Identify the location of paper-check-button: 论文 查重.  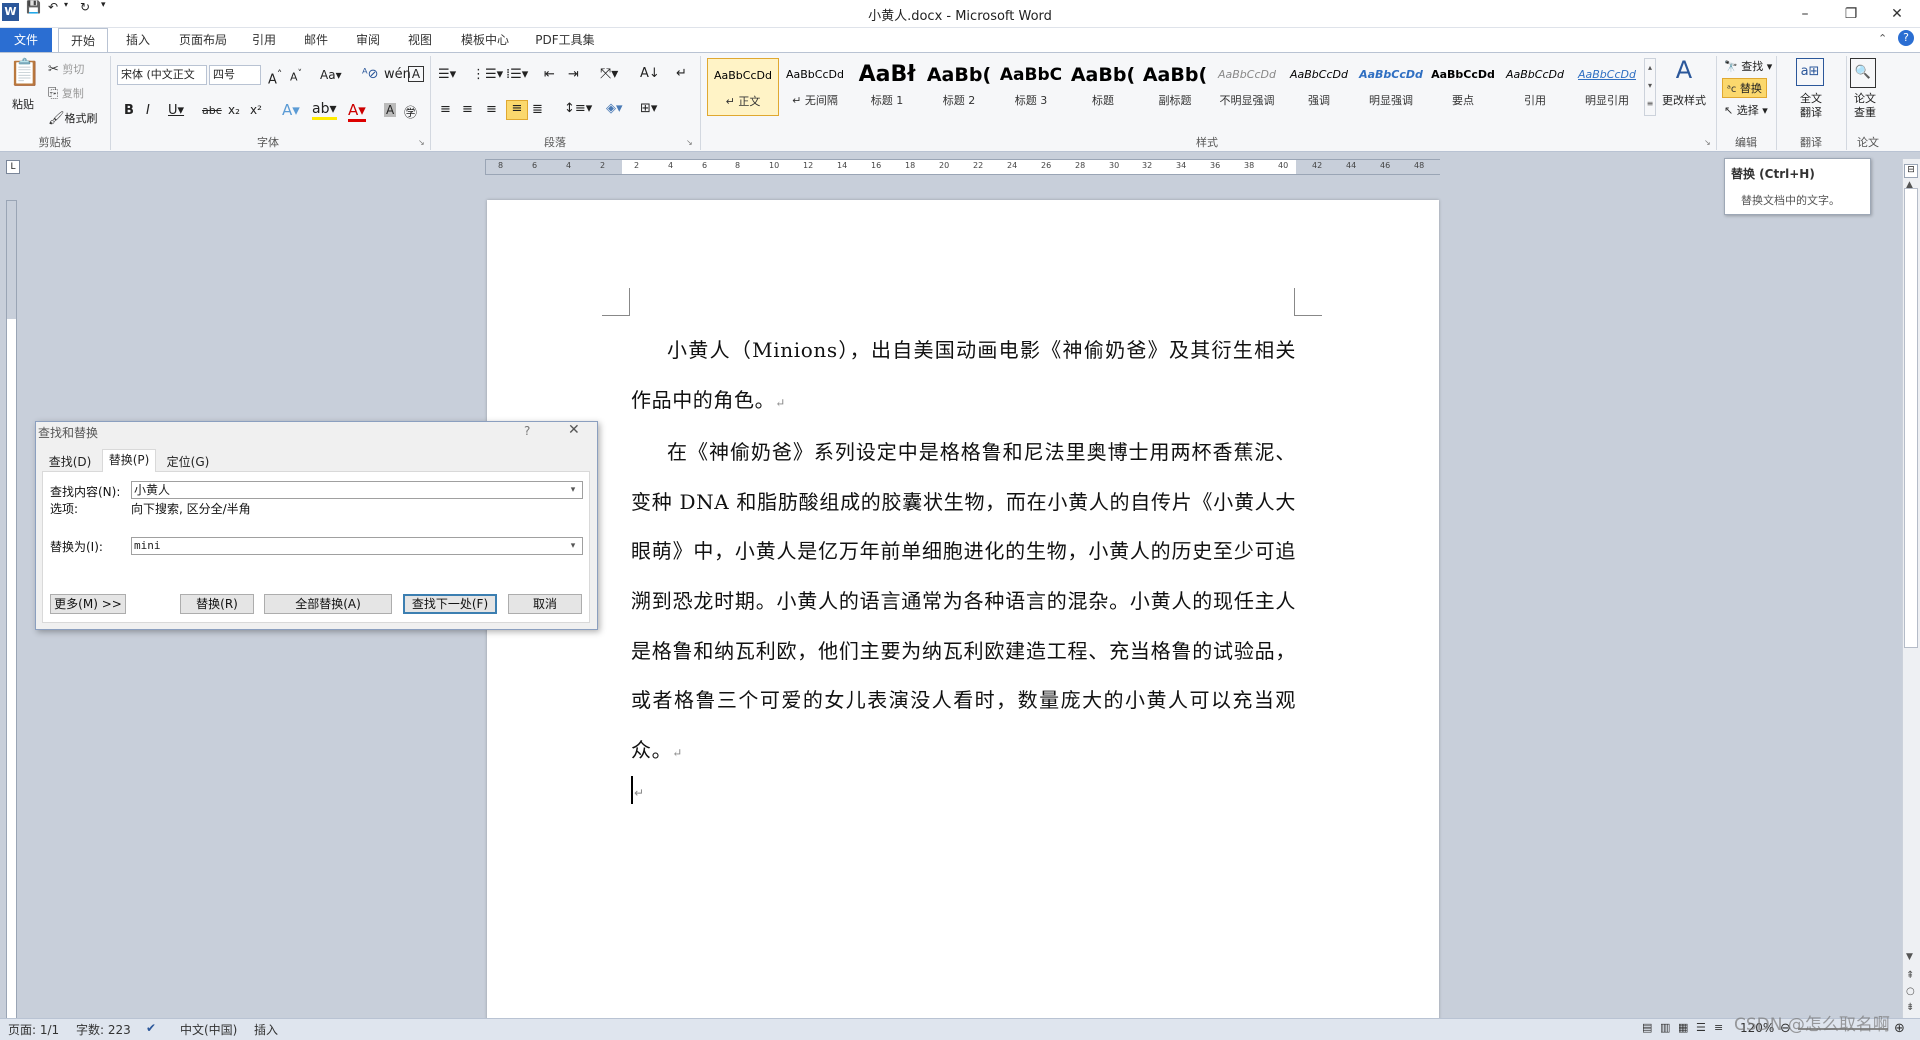
(1865, 106).